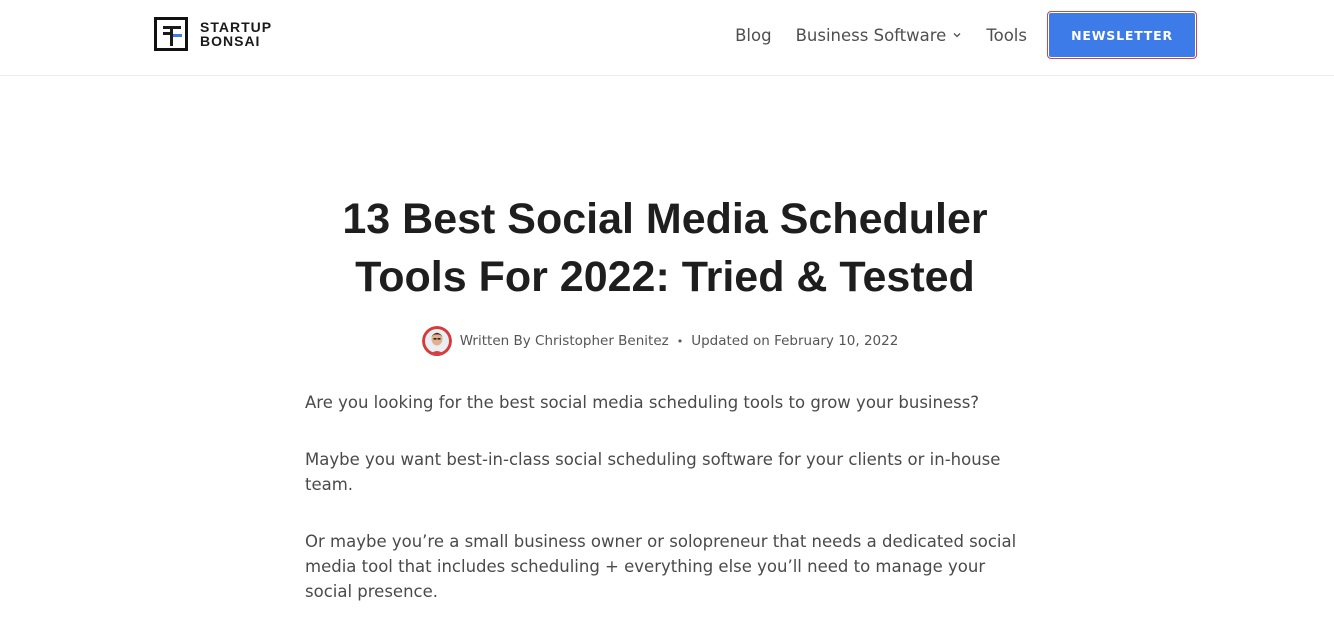 This screenshot has width=1334, height=636. What do you see at coordinates (436, 341) in the screenshot?
I see `author-avatar` at bounding box center [436, 341].